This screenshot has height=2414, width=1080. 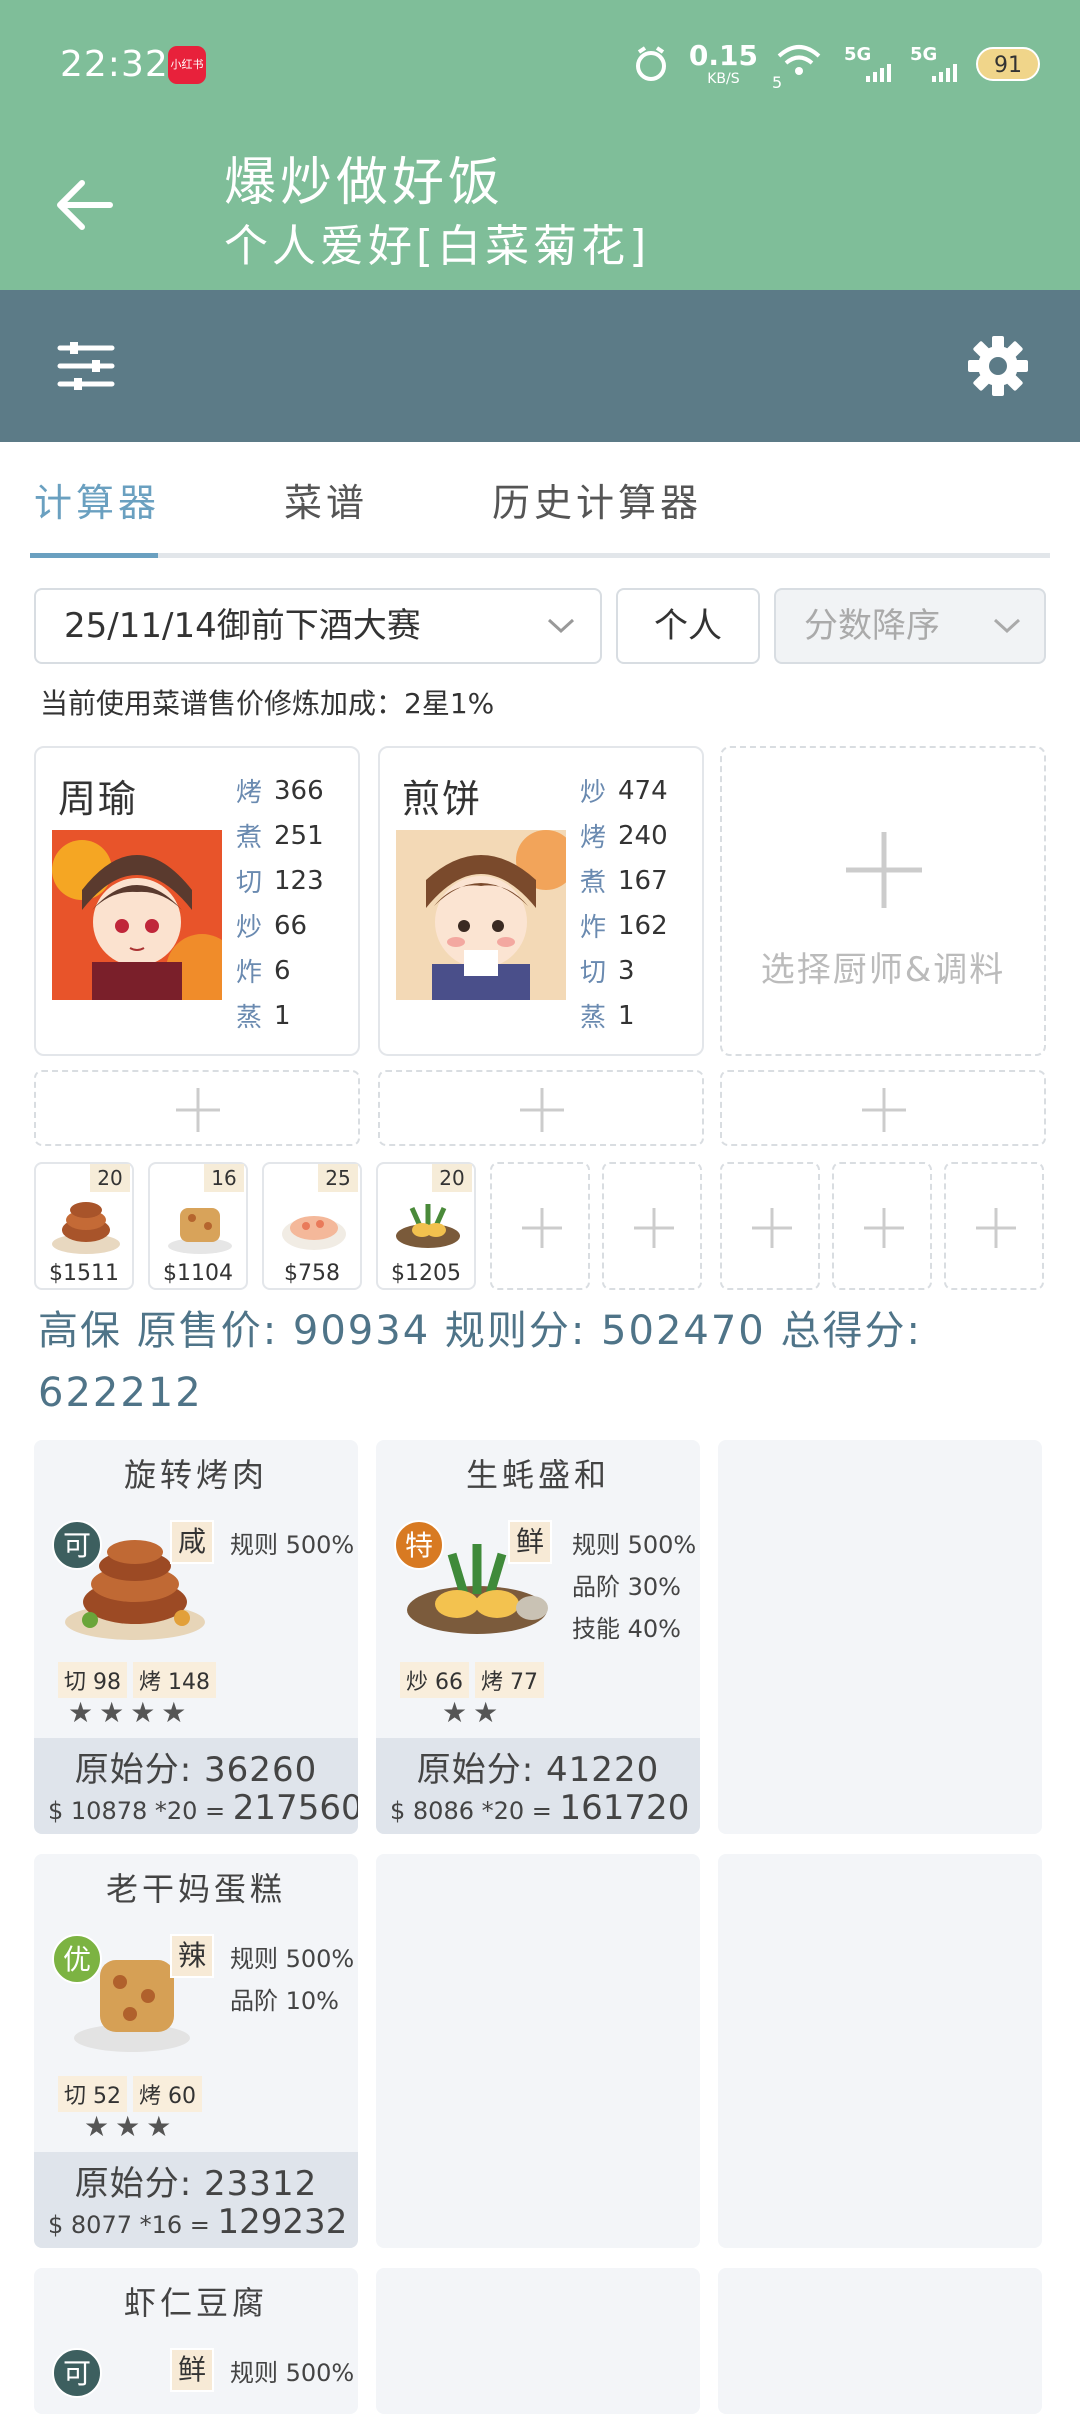 I want to click on result-score-footer: 原始分: 23312 $ 8077 *16 = 129232, so click(x=196, y=2200).